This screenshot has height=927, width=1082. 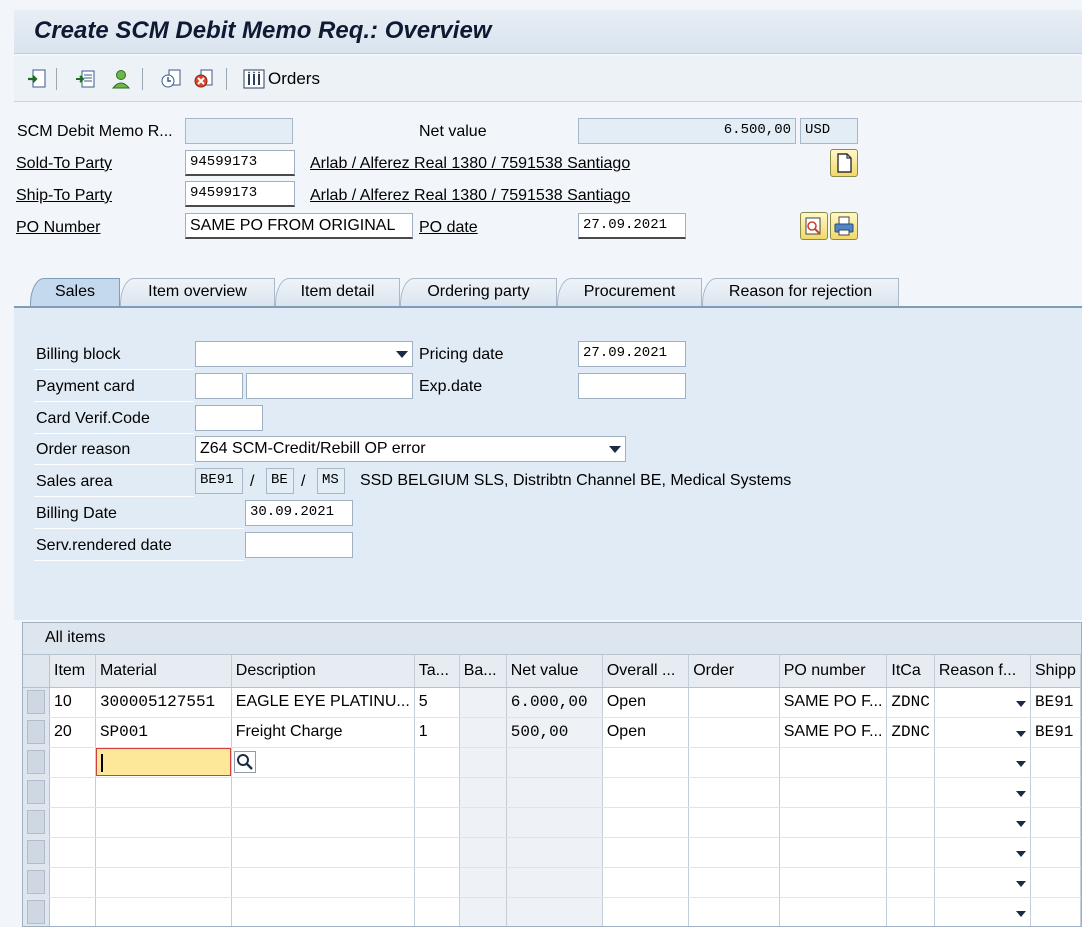 I want to click on item-number-cell, so click(x=72, y=762).